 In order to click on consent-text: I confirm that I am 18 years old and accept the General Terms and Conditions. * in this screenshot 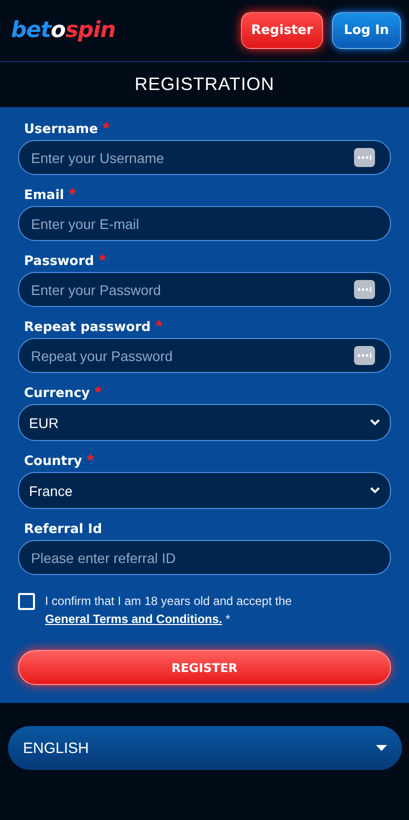, I will do `click(169, 610)`.